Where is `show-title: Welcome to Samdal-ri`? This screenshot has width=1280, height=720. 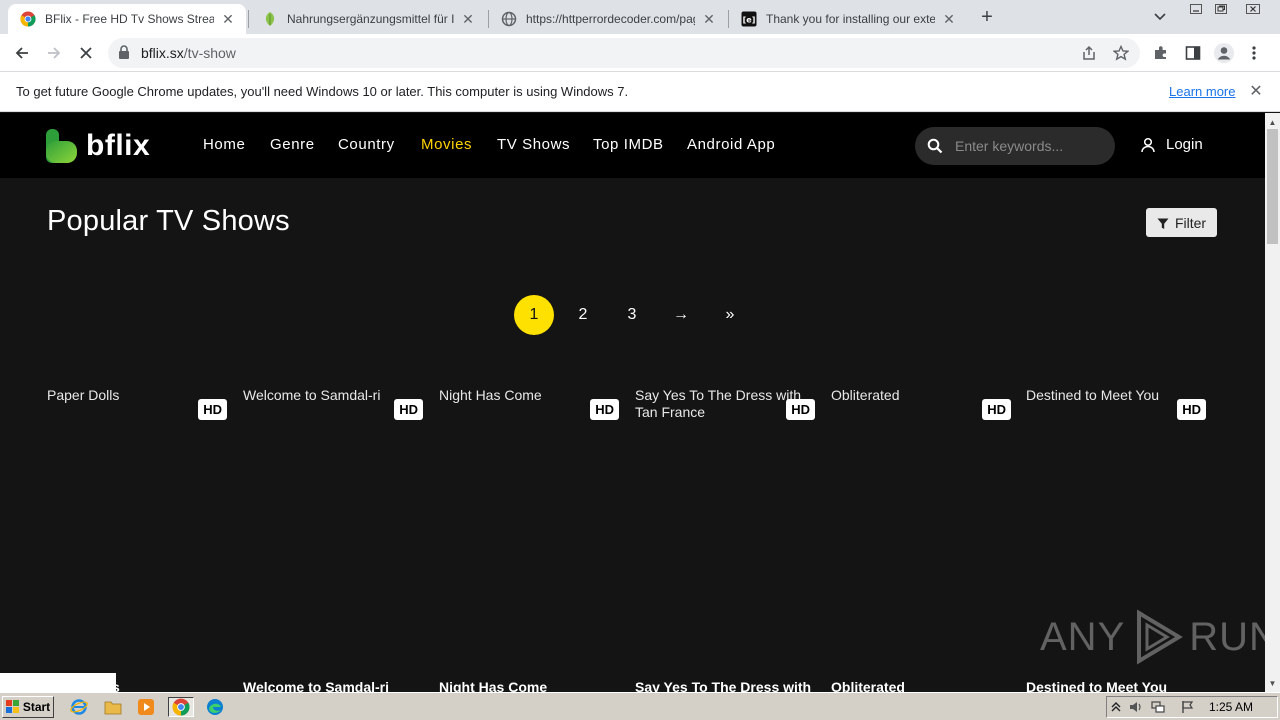 show-title: Welcome to Samdal-ri is located at coordinates (333, 685).